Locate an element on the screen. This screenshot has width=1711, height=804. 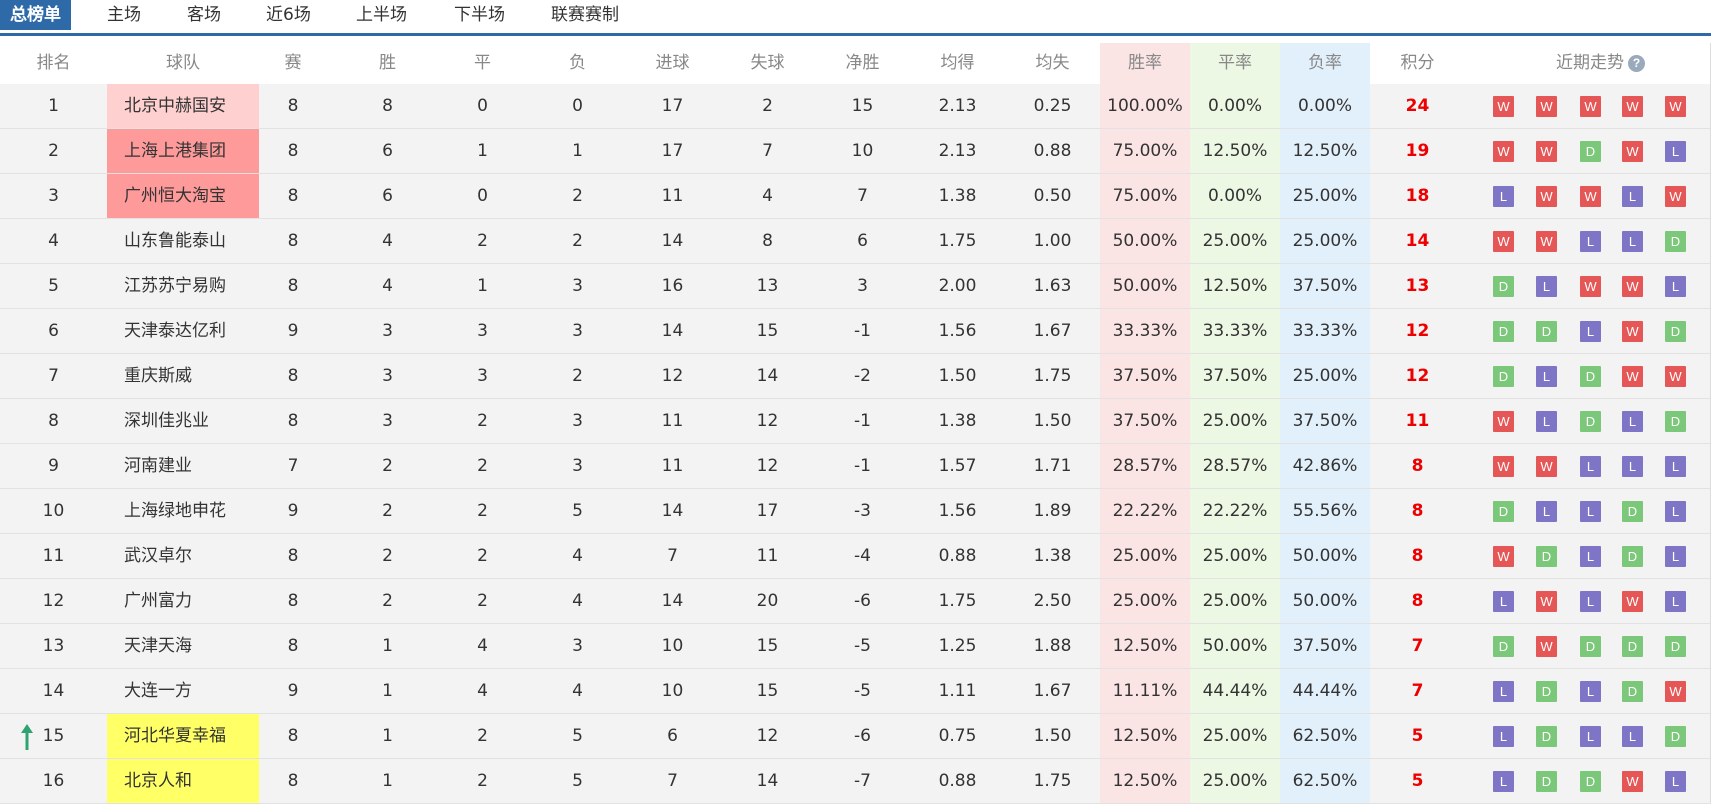
cell-loss: 2 is located at coordinates (577, 241).